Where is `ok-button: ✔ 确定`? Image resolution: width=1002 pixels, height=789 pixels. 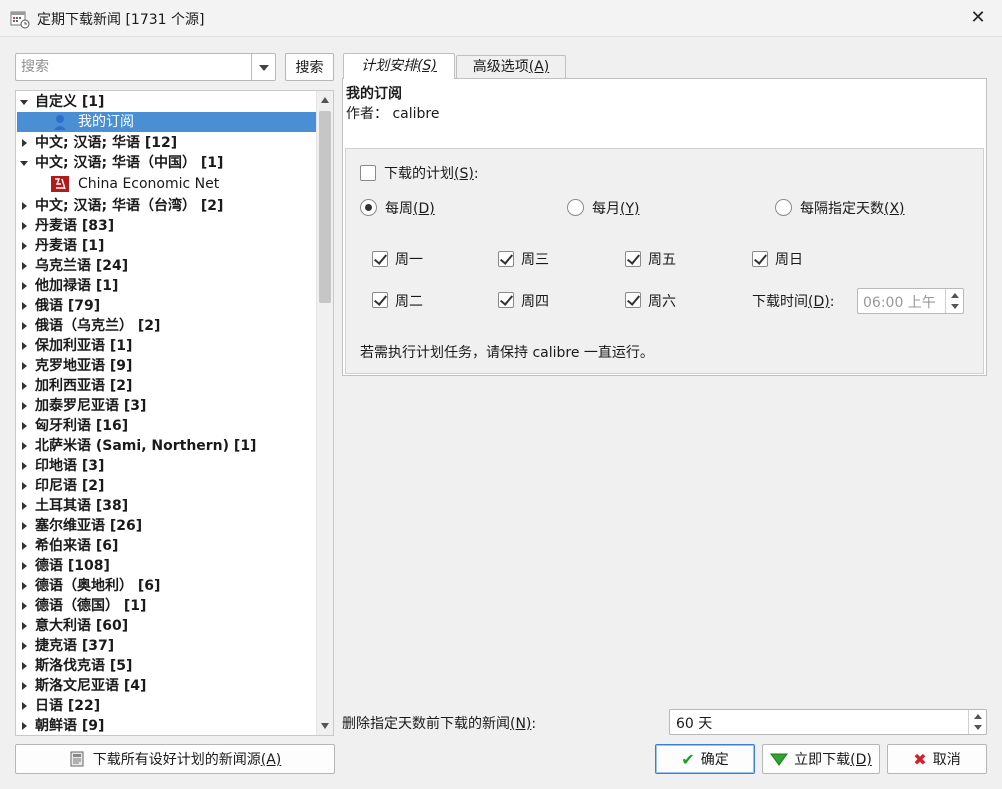 ok-button: ✔ 确定 is located at coordinates (705, 759).